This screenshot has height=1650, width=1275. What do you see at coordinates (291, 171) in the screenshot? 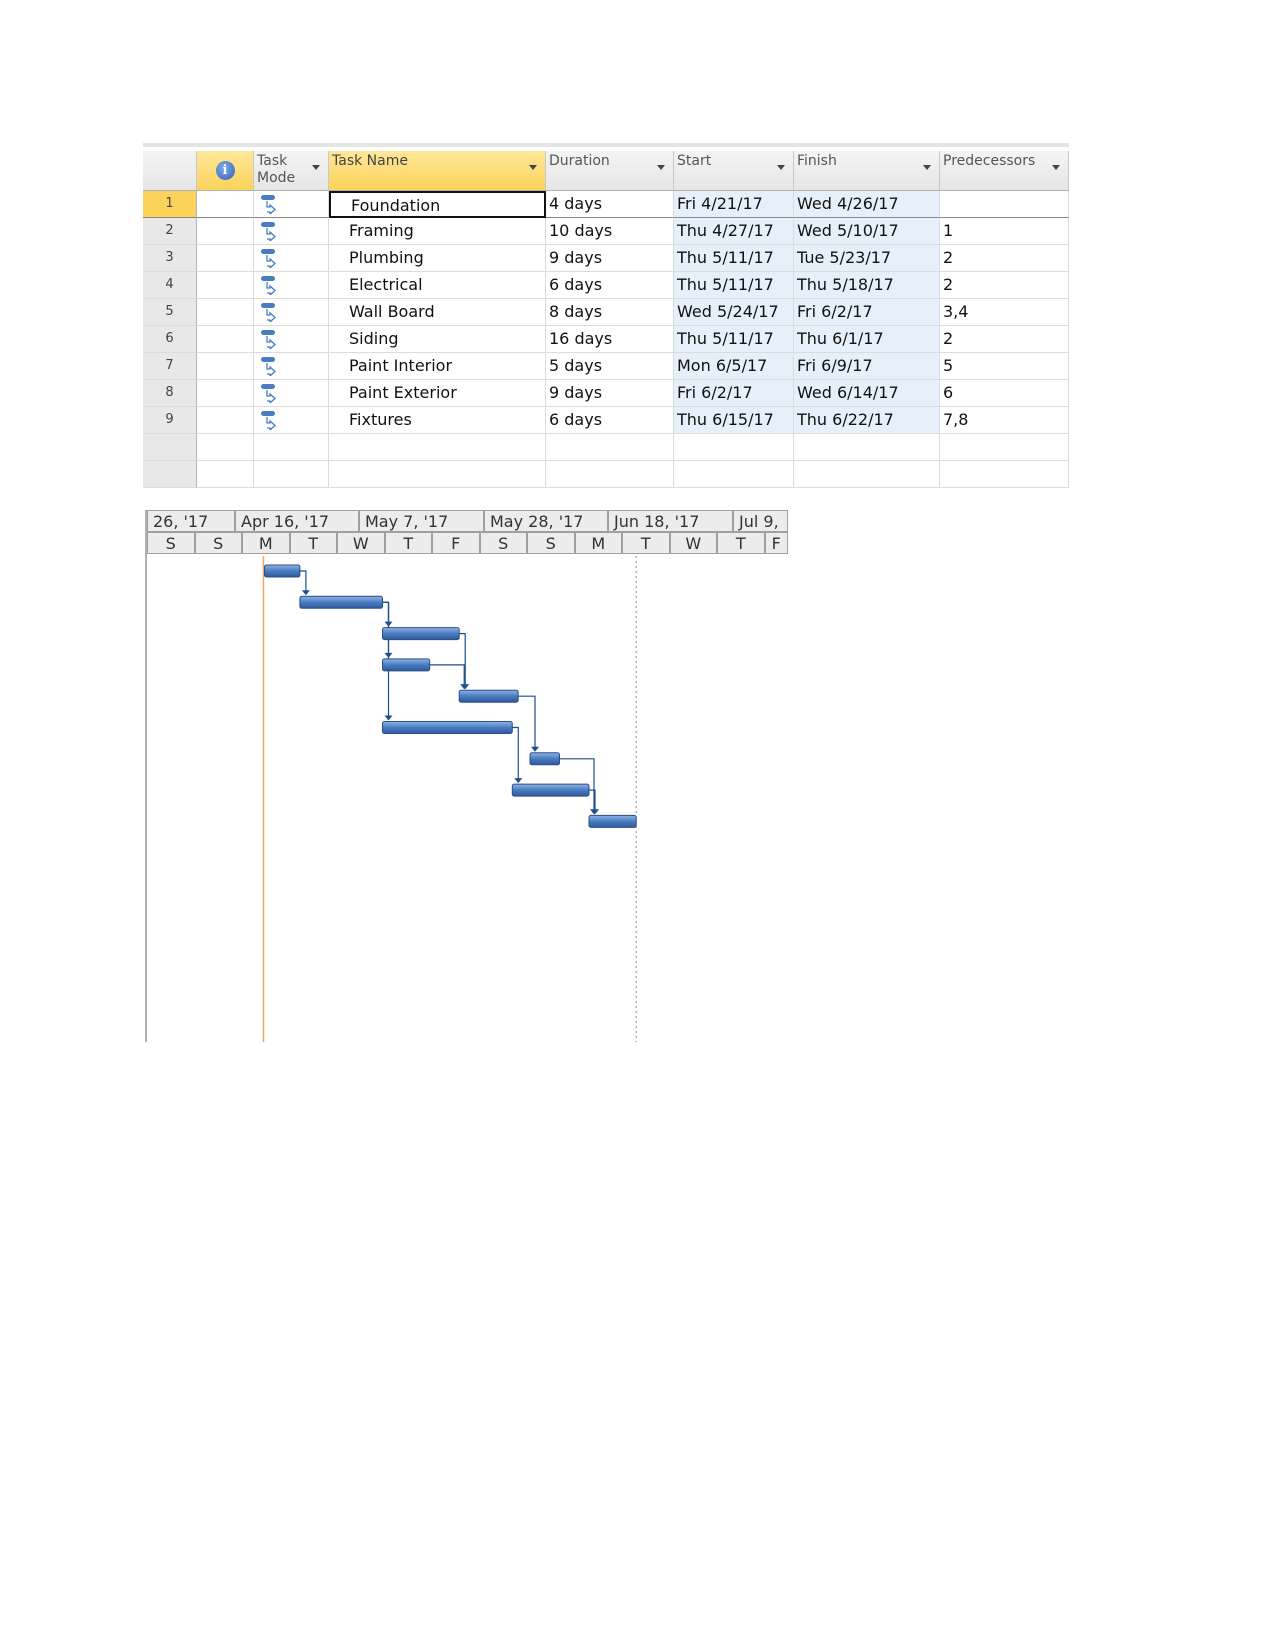
I see `column-header-task-mode: Task Mode` at bounding box center [291, 171].